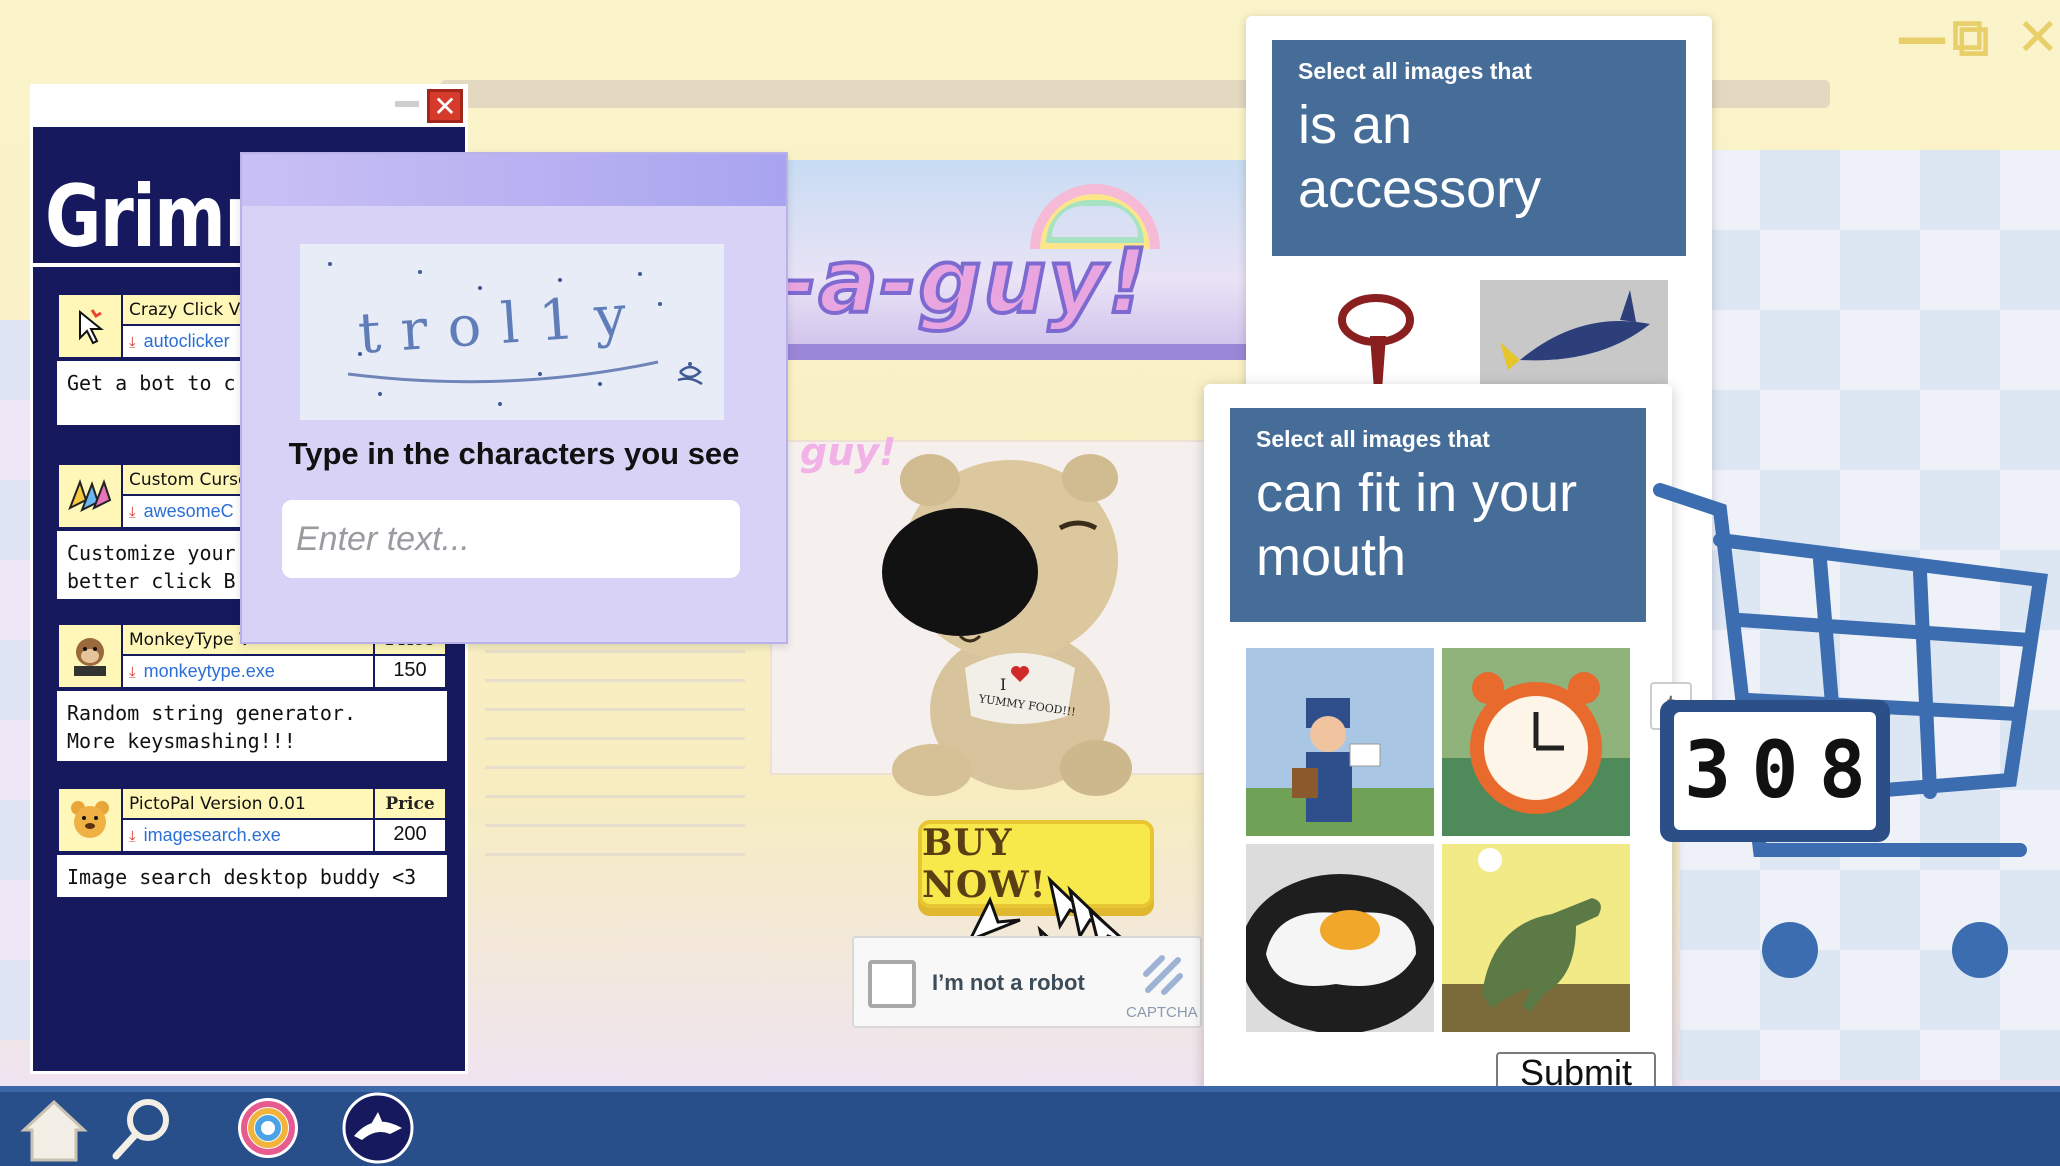  What do you see at coordinates (1386, 335) in the screenshot?
I see `tile-necktie` at bounding box center [1386, 335].